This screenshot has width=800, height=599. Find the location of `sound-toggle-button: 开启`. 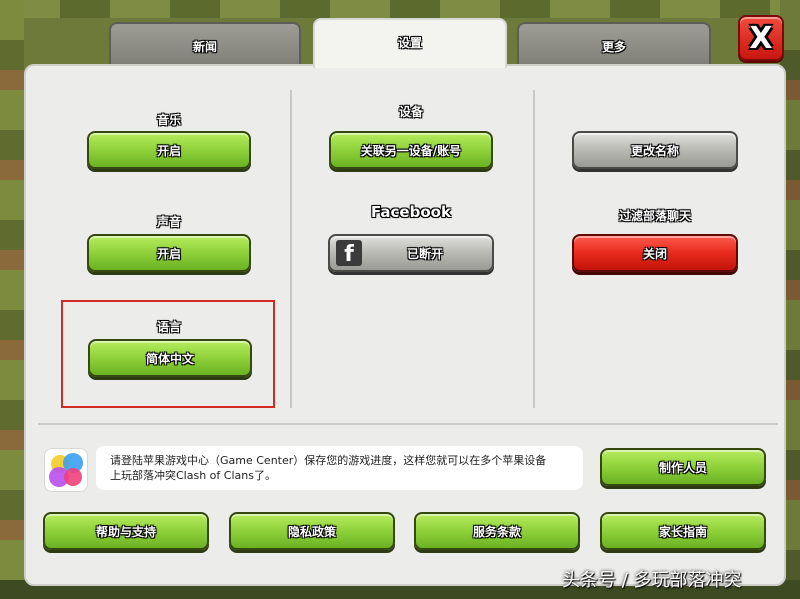

sound-toggle-button: 开启 is located at coordinates (169, 253).